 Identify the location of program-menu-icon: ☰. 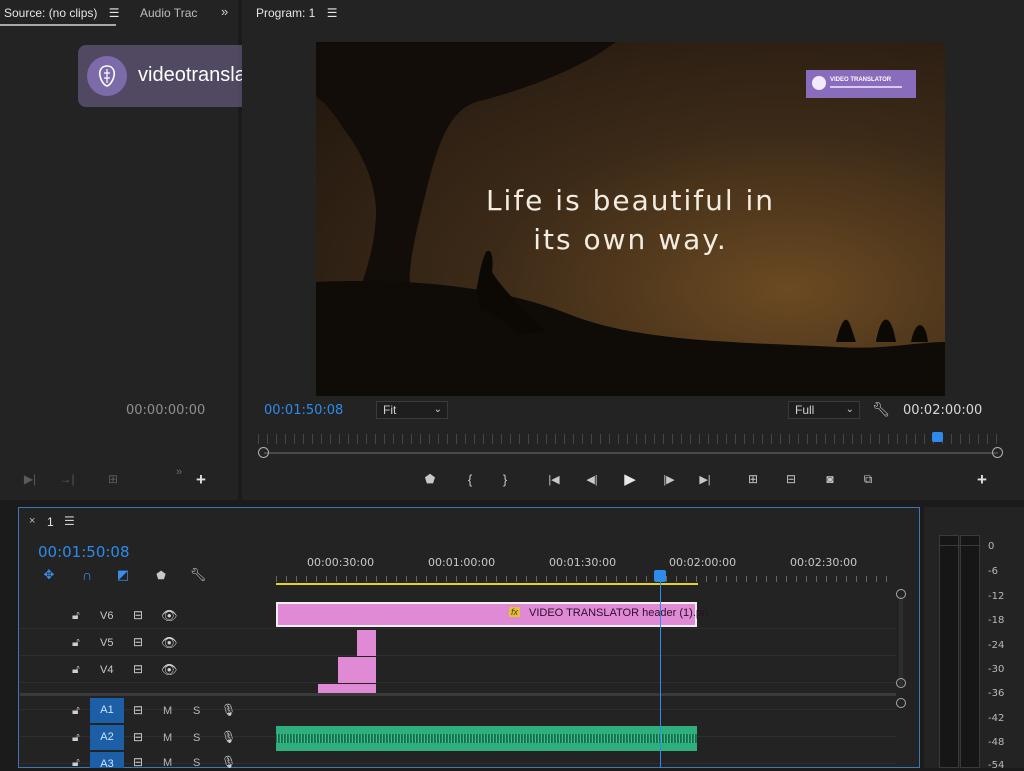
(332, 13).